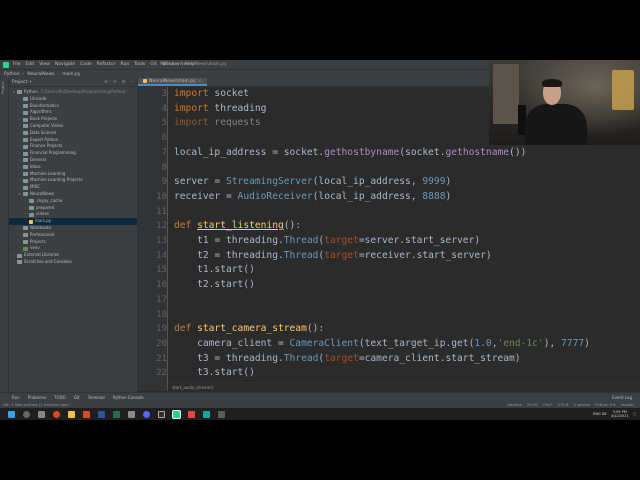 Image resolution: width=640 pixels, height=480 pixels. What do you see at coordinates (620, 414) in the screenshot?
I see `clock: 3:59 PM 4/12/2021` at bounding box center [620, 414].